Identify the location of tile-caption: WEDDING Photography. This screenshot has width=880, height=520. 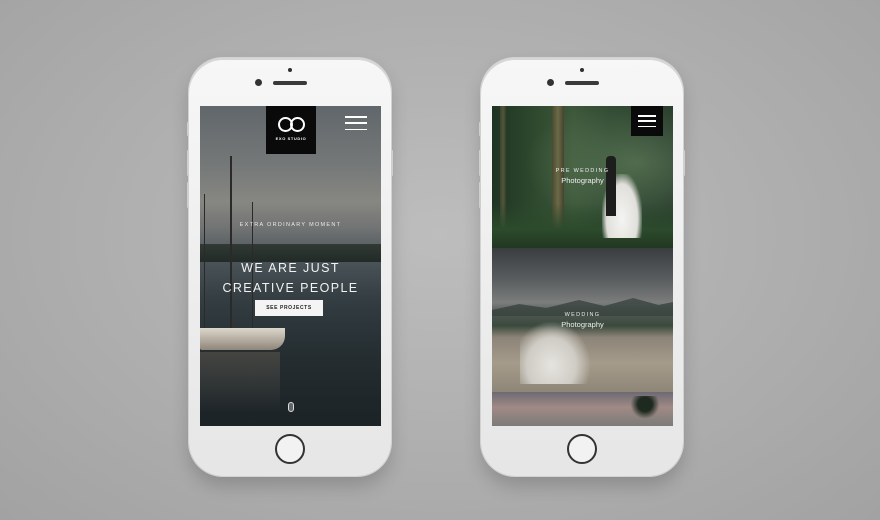
(582, 320).